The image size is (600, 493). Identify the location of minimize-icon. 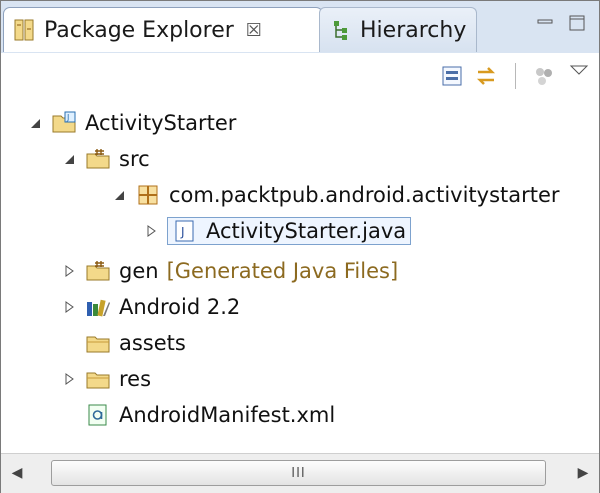
(545, 23).